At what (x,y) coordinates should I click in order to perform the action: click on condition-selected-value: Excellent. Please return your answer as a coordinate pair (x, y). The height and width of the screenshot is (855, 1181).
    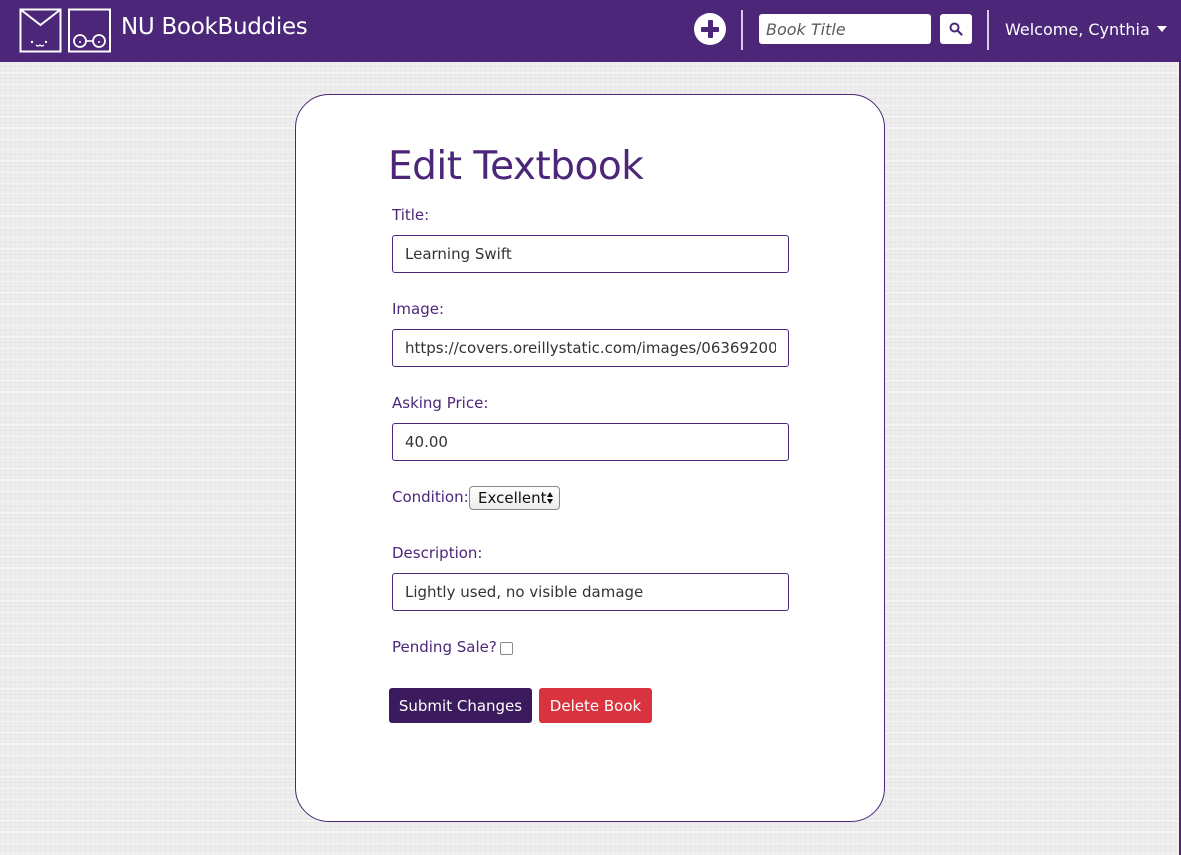
    Looking at the image, I should click on (512, 498).